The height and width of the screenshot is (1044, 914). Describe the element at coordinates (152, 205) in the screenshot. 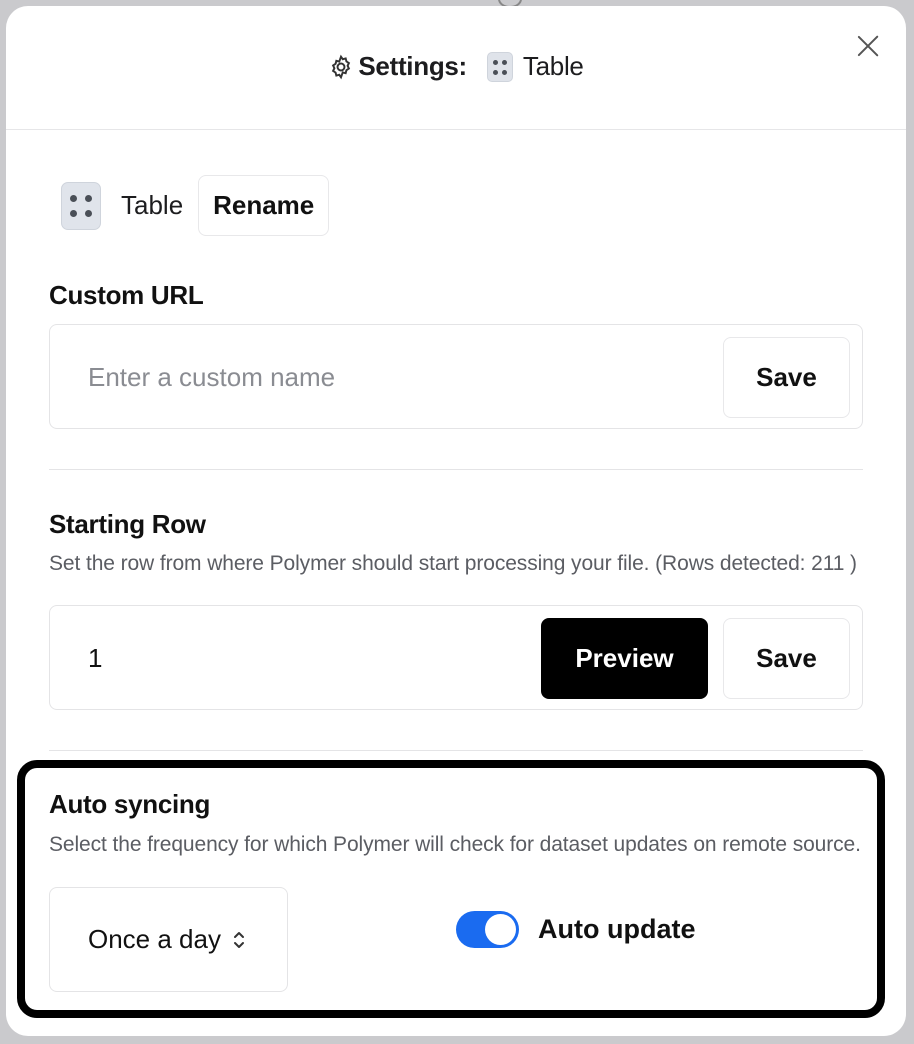

I see `table-name-label: Table` at that location.